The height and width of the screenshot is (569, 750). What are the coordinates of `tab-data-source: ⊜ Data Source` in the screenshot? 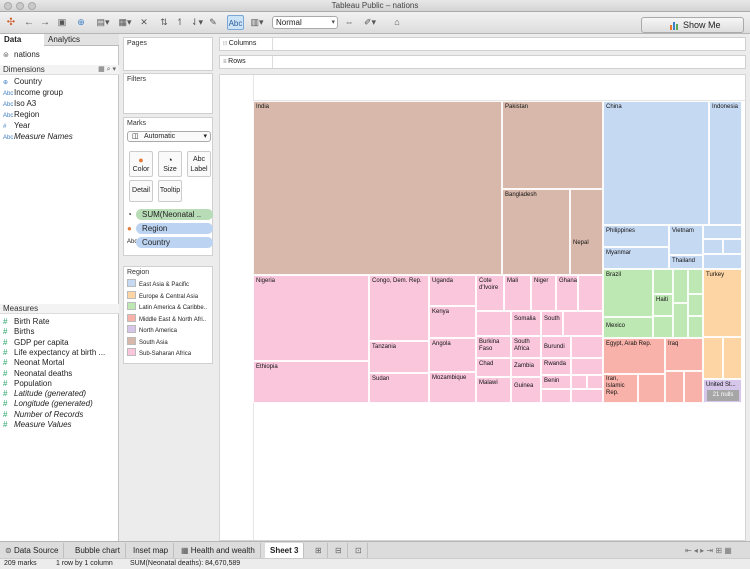 It's located at (32, 550).